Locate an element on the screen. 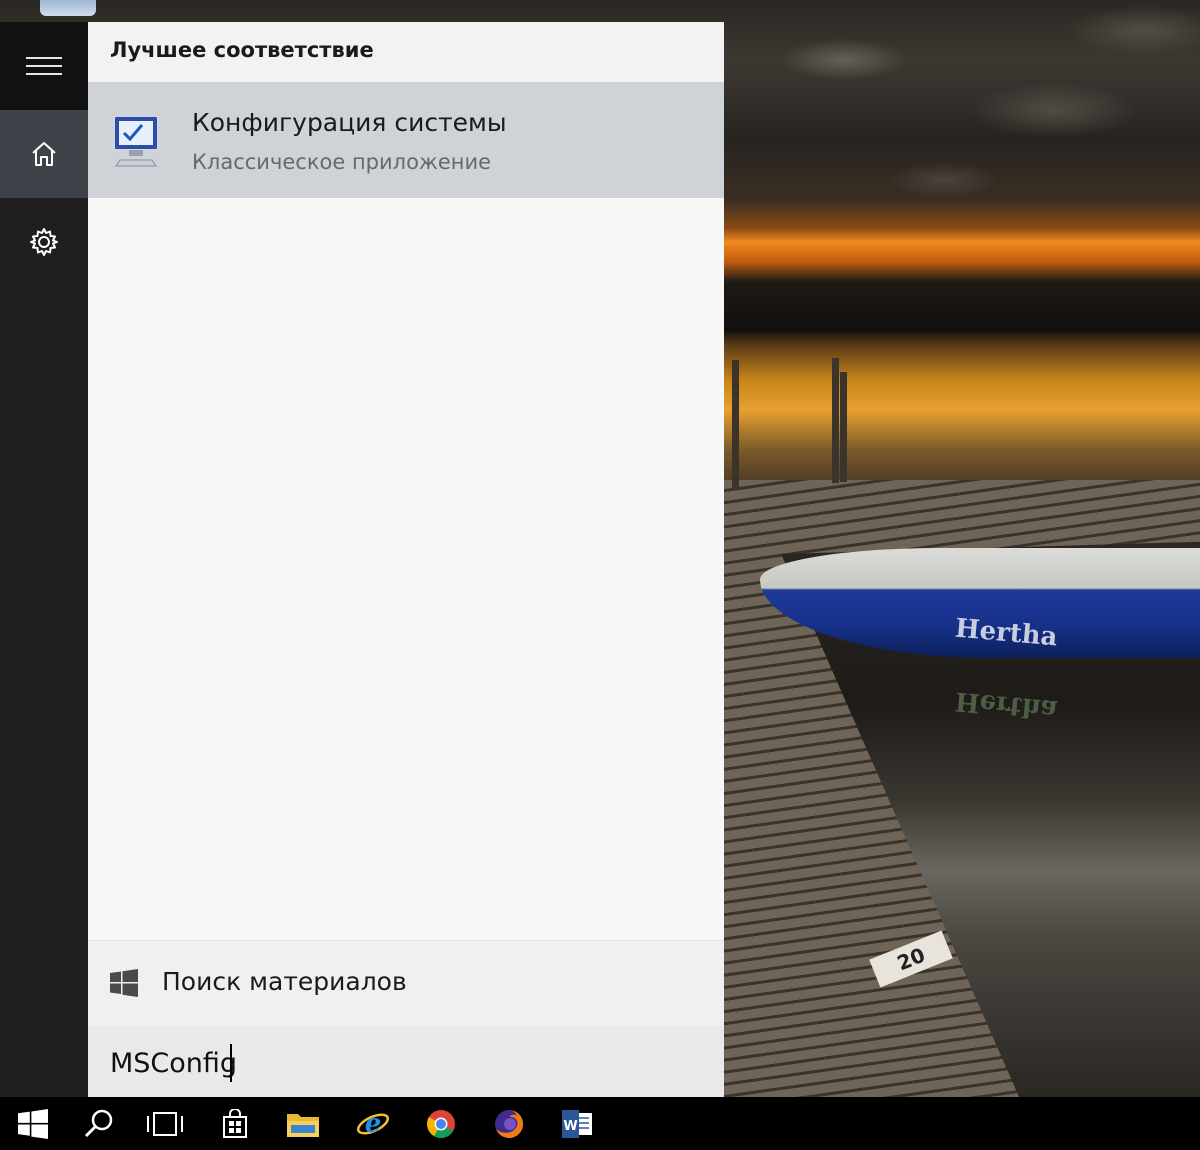 The width and height of the screenshot is (1200, 1150). home-button is located at coordinates (44, 154).